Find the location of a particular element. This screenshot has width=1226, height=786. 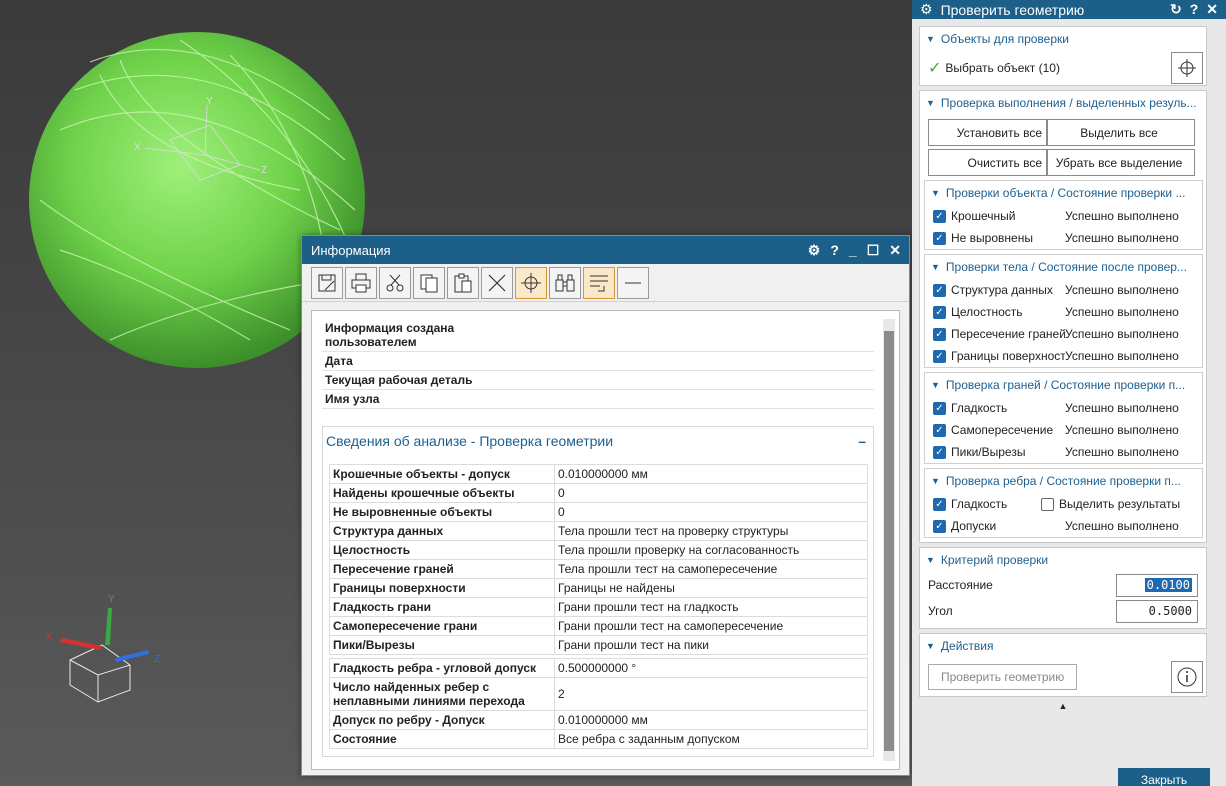

select-object-label: Выбрать объект (10) is located at coordinates (1002, 68).